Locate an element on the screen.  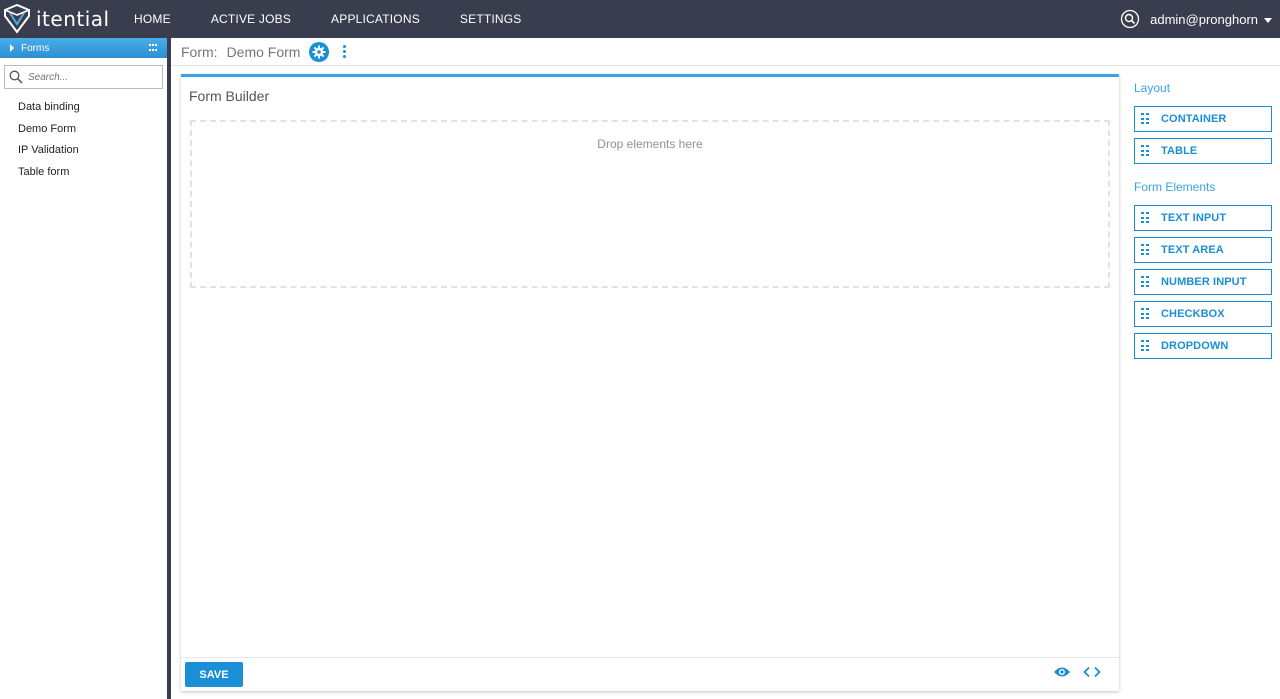
sidebar-divider is located at coordinates (169, 368).